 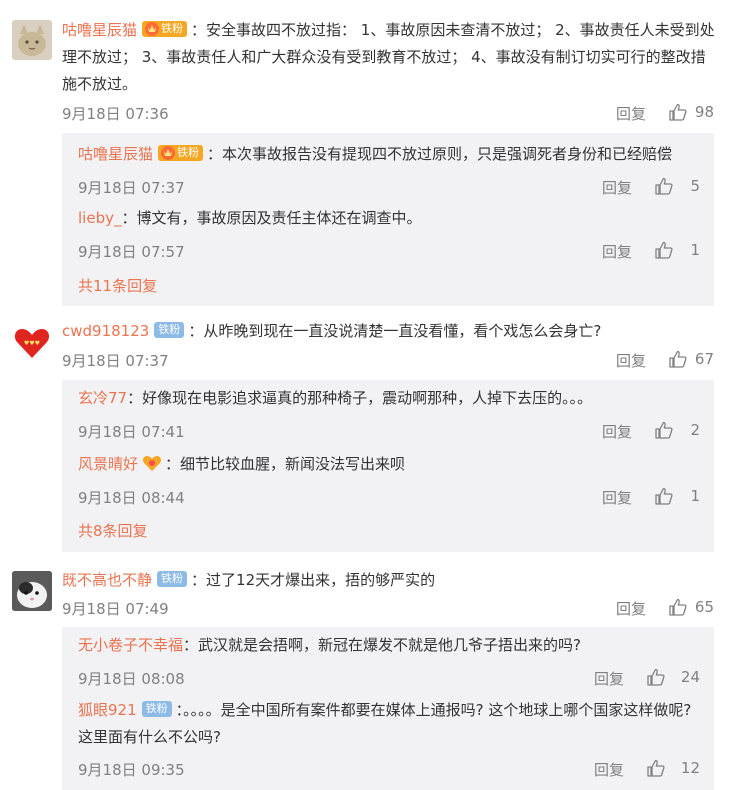 What do you see at coordinates (107, 580) in the screenshot?
I see `username-link: 既不高也不静` at bounding box center [107, 580].